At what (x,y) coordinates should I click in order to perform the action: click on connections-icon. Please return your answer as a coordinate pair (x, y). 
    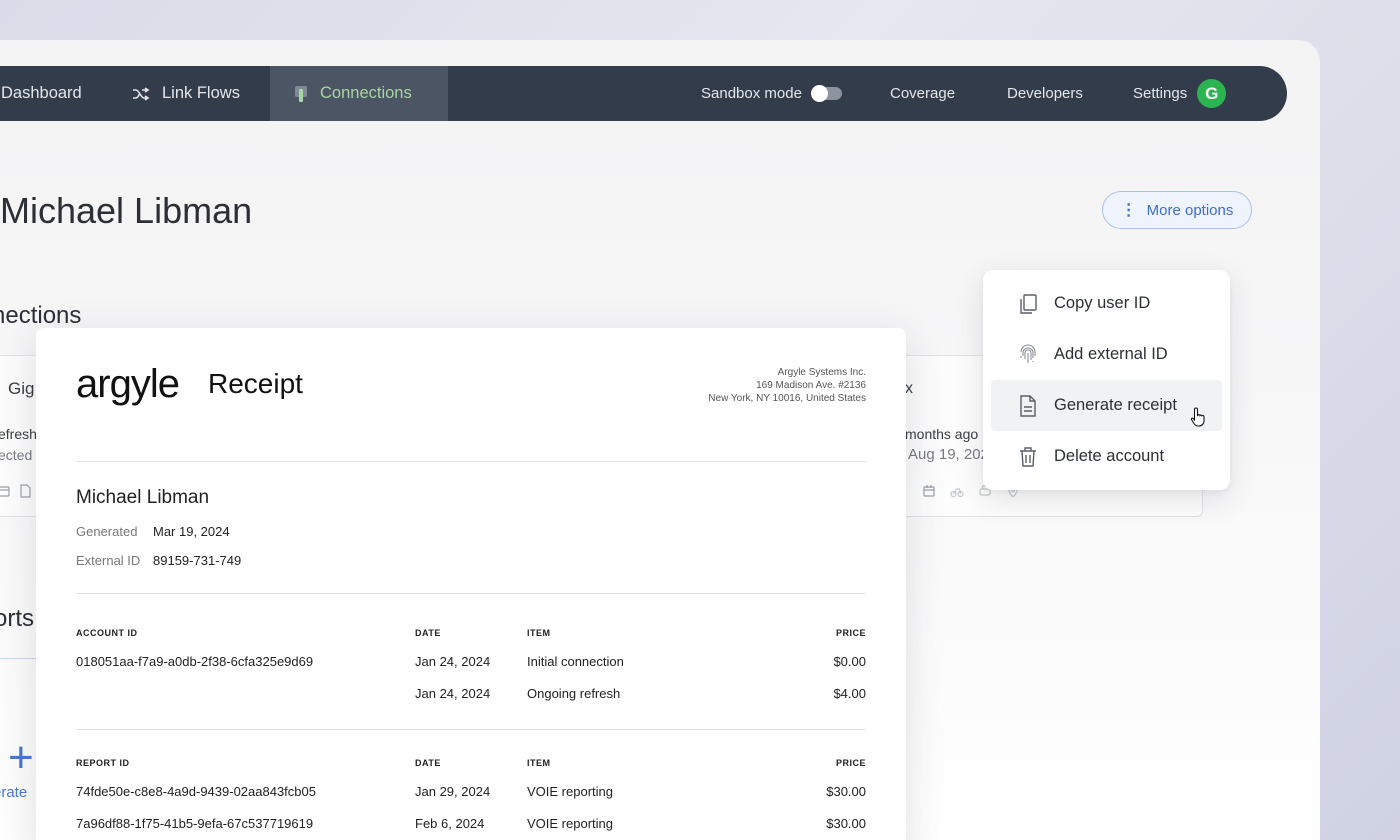
    Looking at the image, I should click on (301, 93).